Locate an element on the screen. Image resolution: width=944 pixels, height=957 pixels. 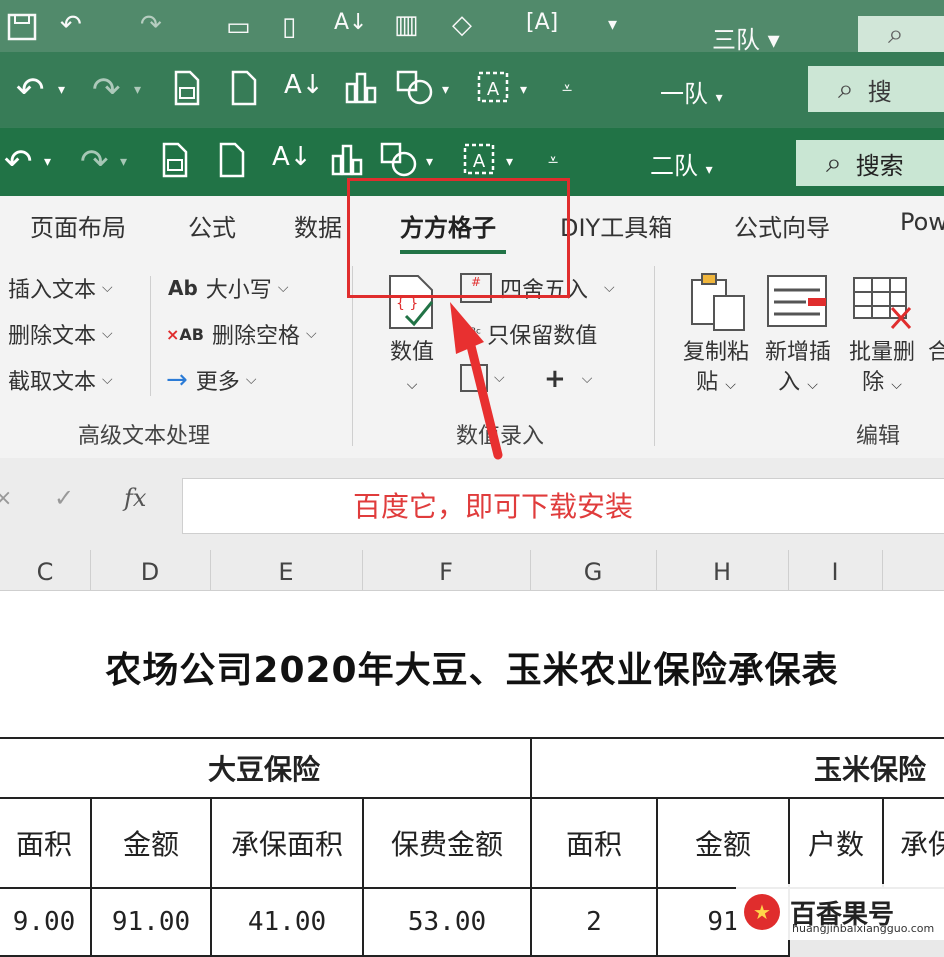
shapes-icon: ◇ is located at coordinates (462, 25).